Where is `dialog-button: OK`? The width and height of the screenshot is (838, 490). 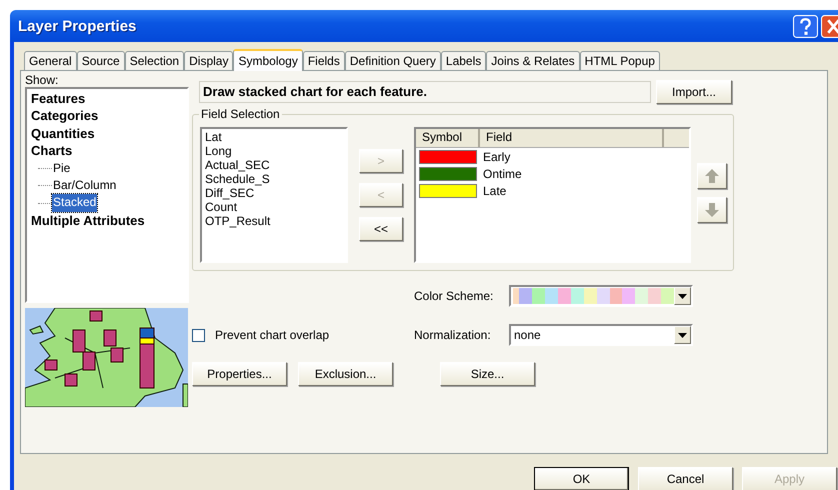
dialog-button: OK is located at coordinates (581, 478).